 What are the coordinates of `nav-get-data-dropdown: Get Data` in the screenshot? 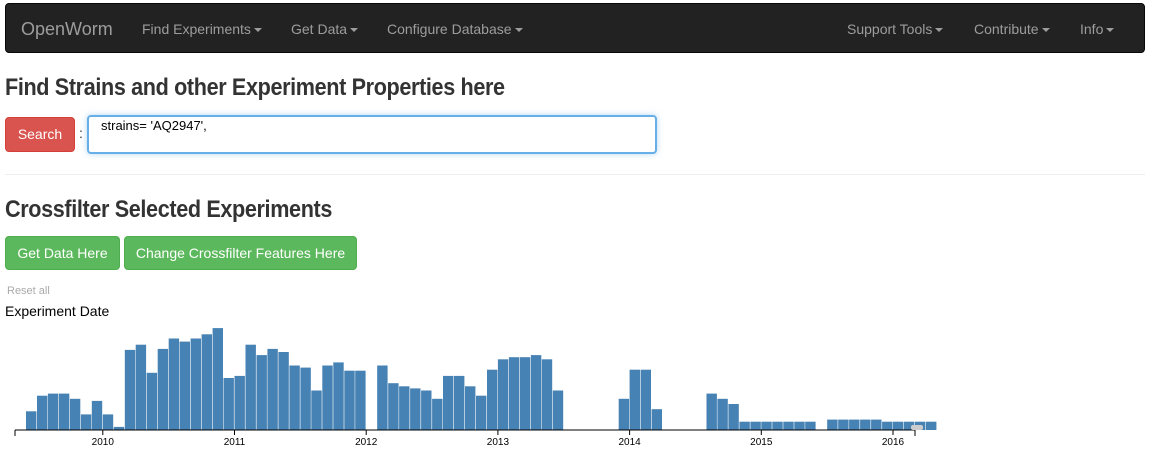 It's located at (325, 29).